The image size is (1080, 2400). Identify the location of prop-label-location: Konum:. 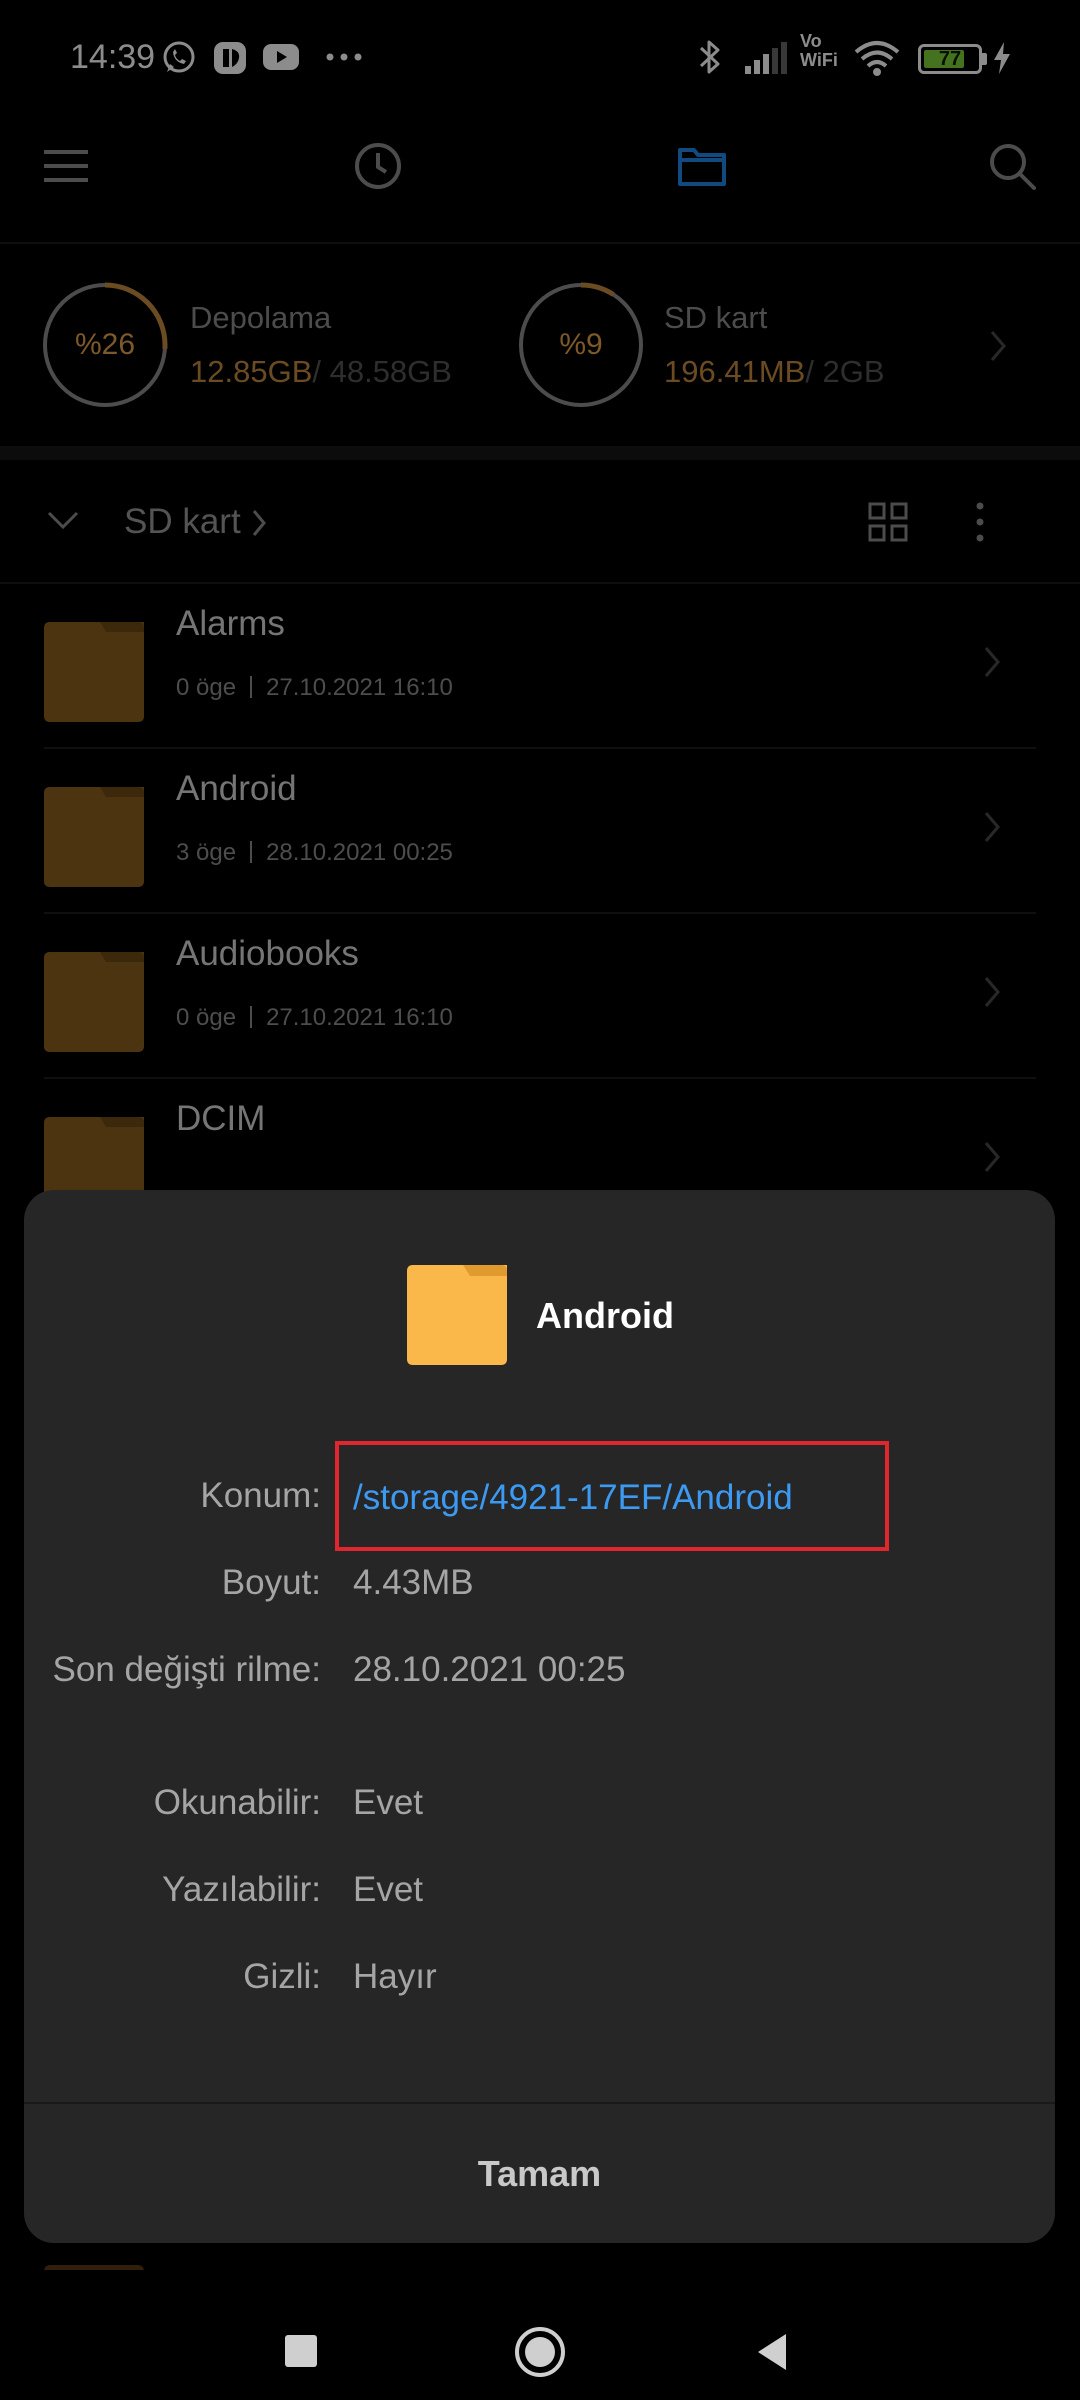
(260, 1495).